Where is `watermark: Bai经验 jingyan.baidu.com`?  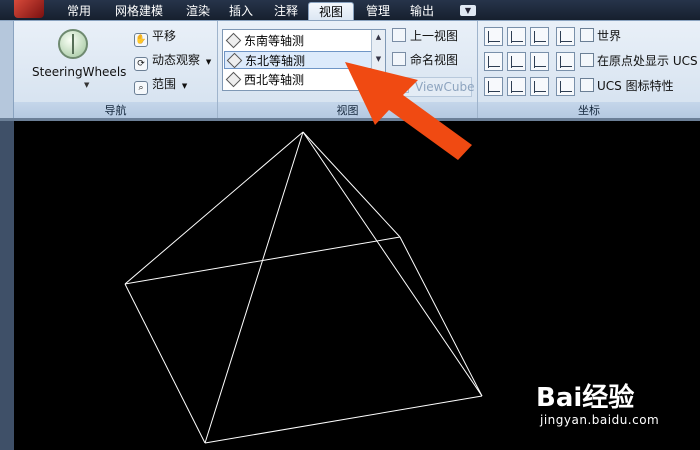
watermark: Bai经验 jingyan.baidu.com is located at coordinates (611, 404).